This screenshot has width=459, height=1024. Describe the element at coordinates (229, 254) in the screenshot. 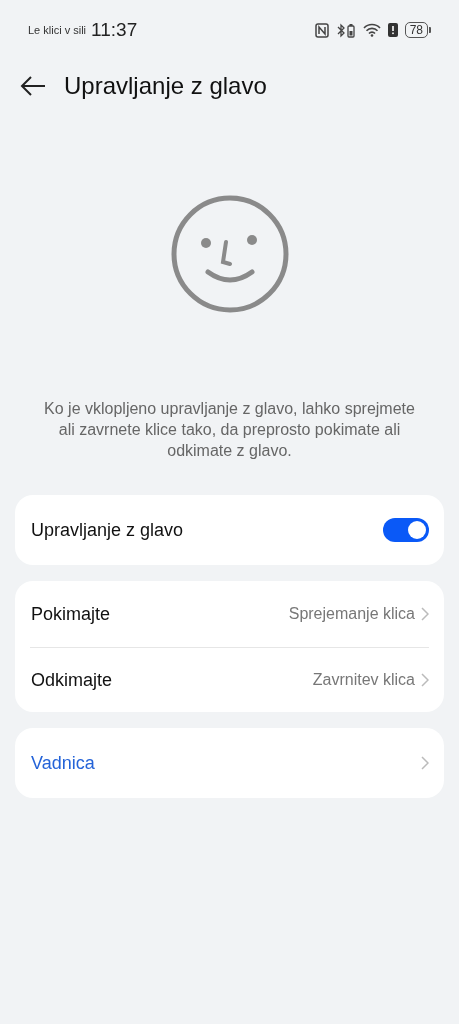

I see `smiley-face-icon` at that location.